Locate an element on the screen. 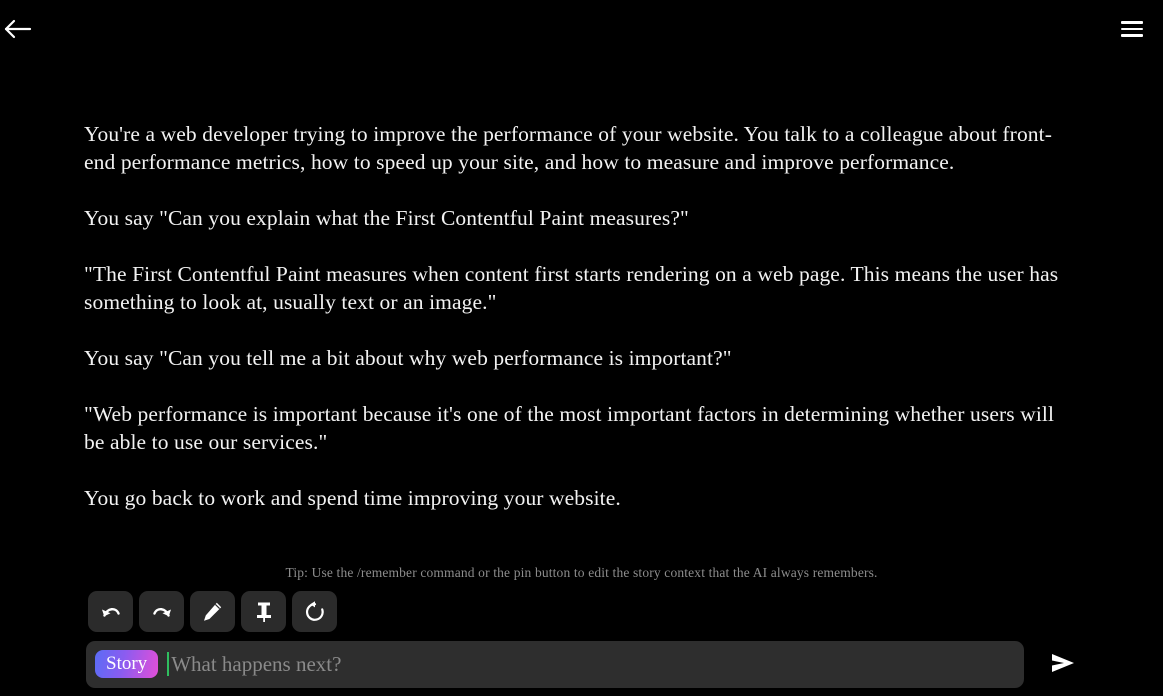 The width and height of the screenshot is (1163, 696). arrow-left-icon is located at coordinates (17, 29).